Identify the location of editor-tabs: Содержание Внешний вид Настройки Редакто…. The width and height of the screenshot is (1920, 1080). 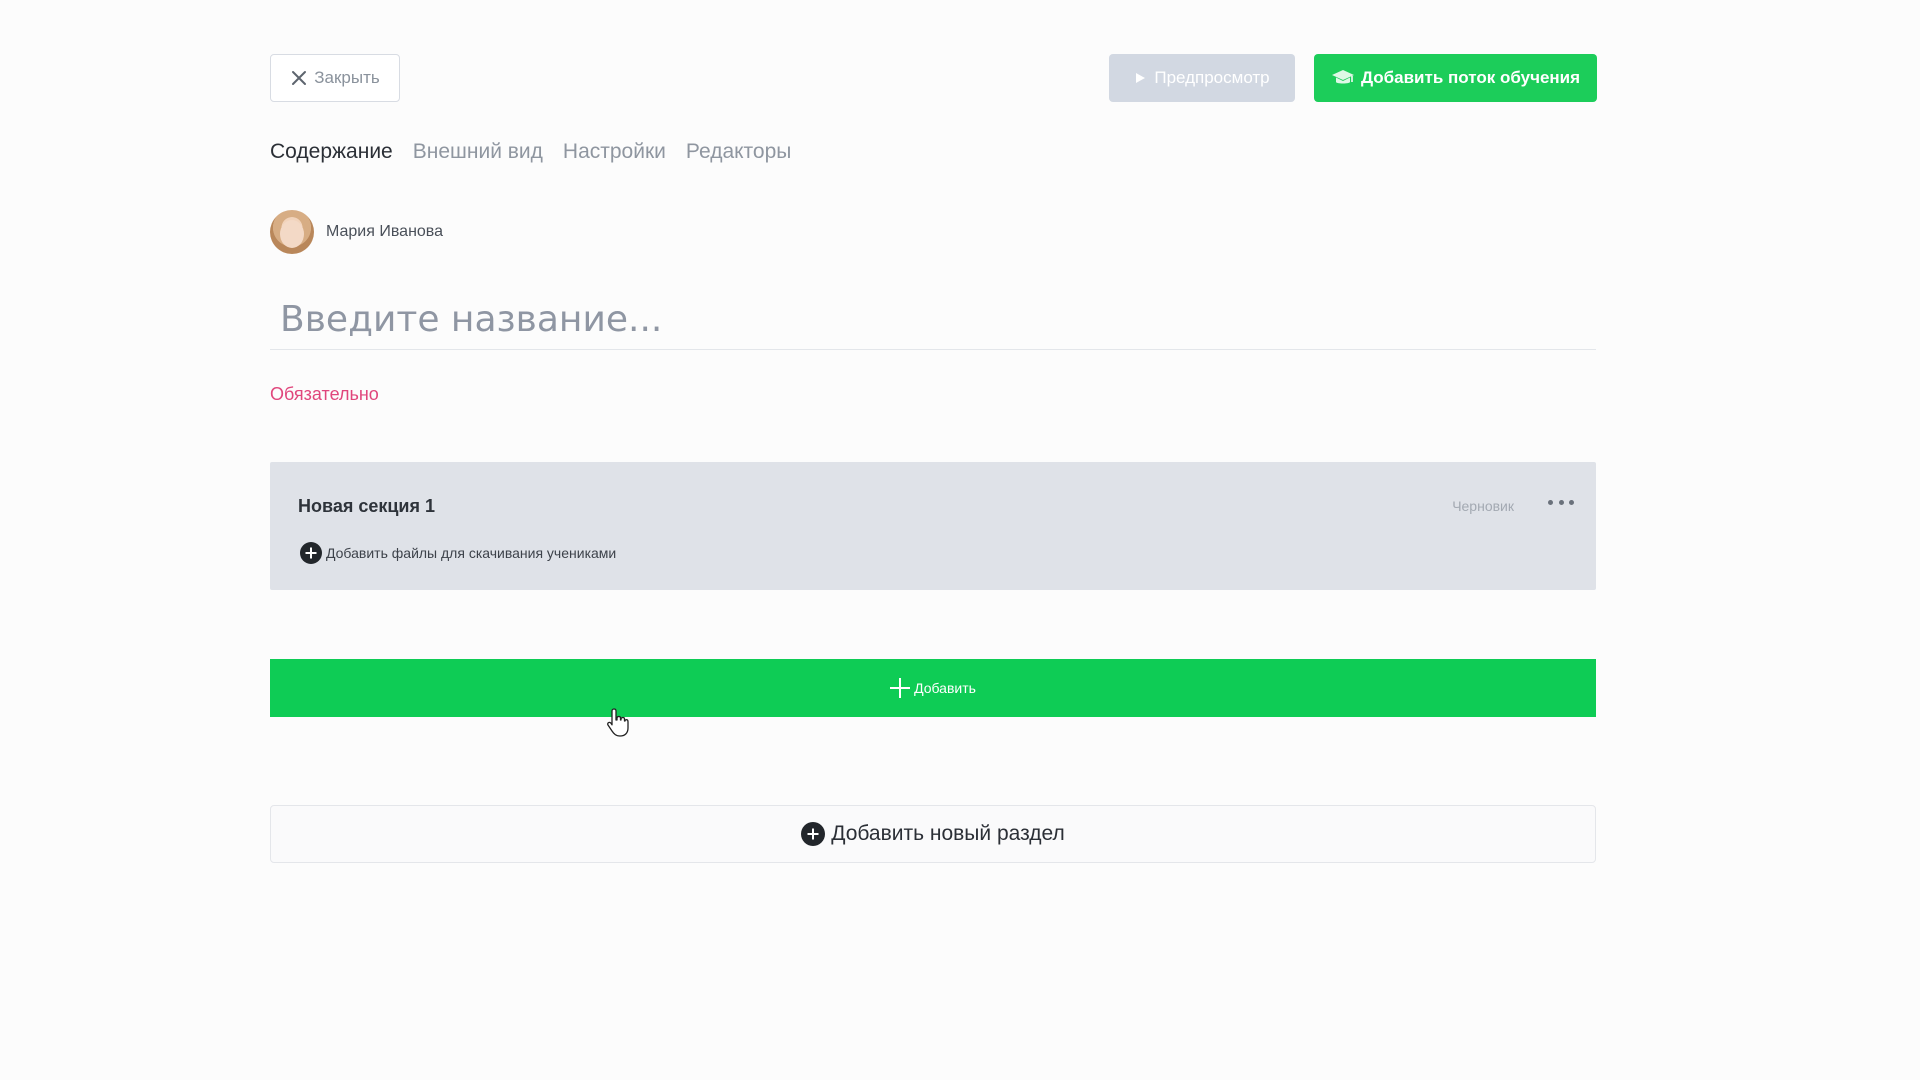
(530, 152).